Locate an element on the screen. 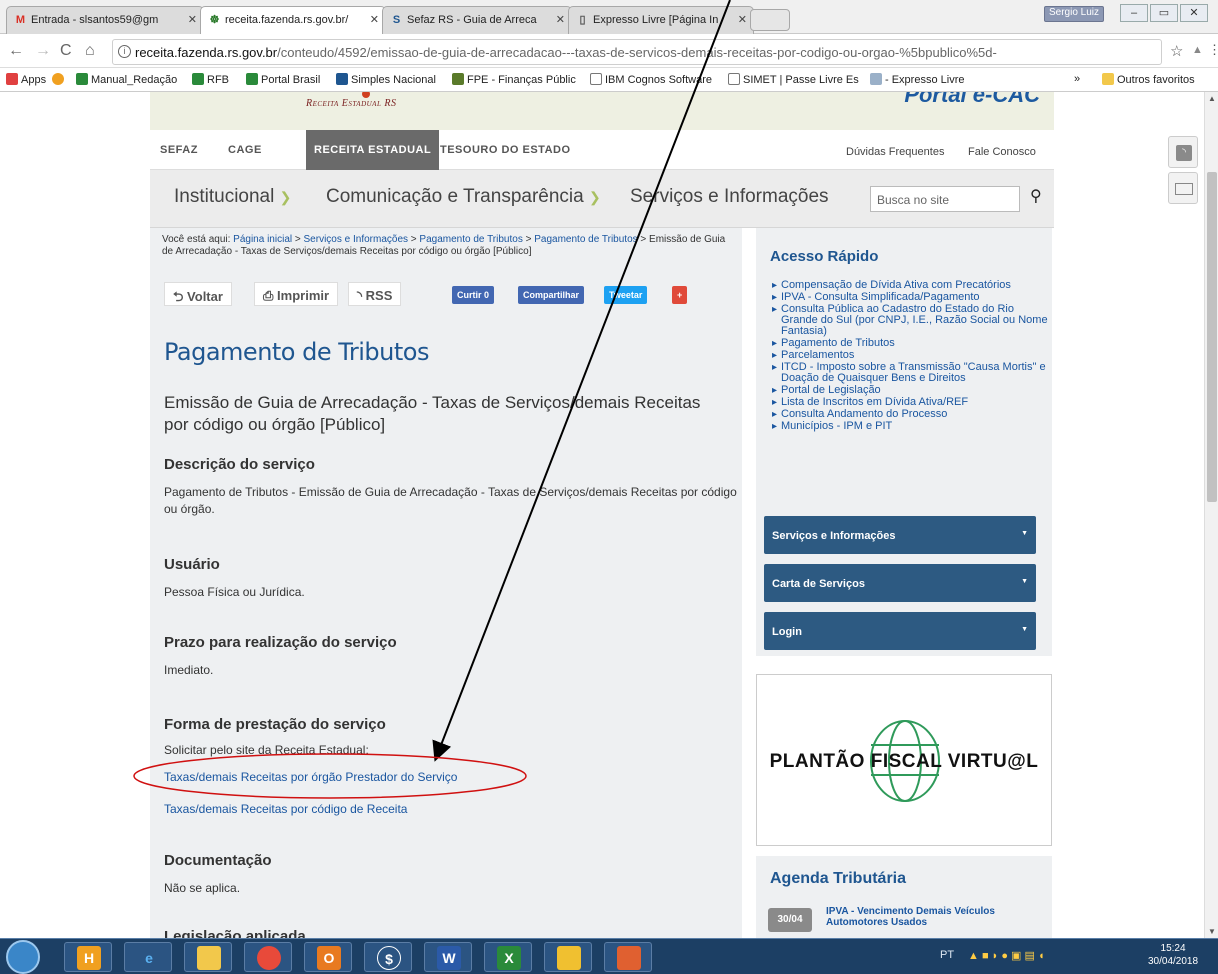 This screenshot has width=1218, height=974. bookmark-simet: SIMET | Passe Livre Es is located at coordinates (793, 79).